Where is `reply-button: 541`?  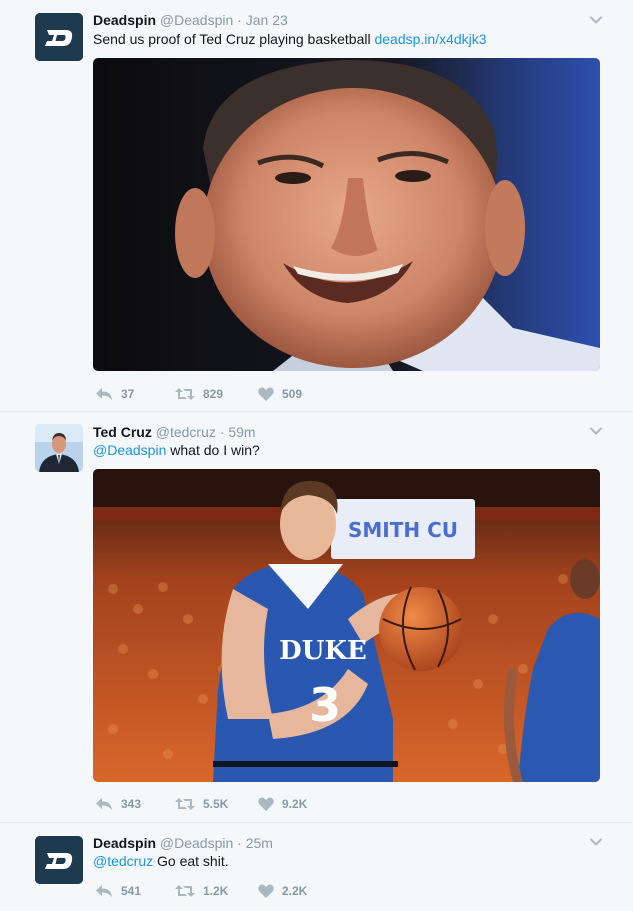
reply-button: 541 is located at coordinates (118, 891).